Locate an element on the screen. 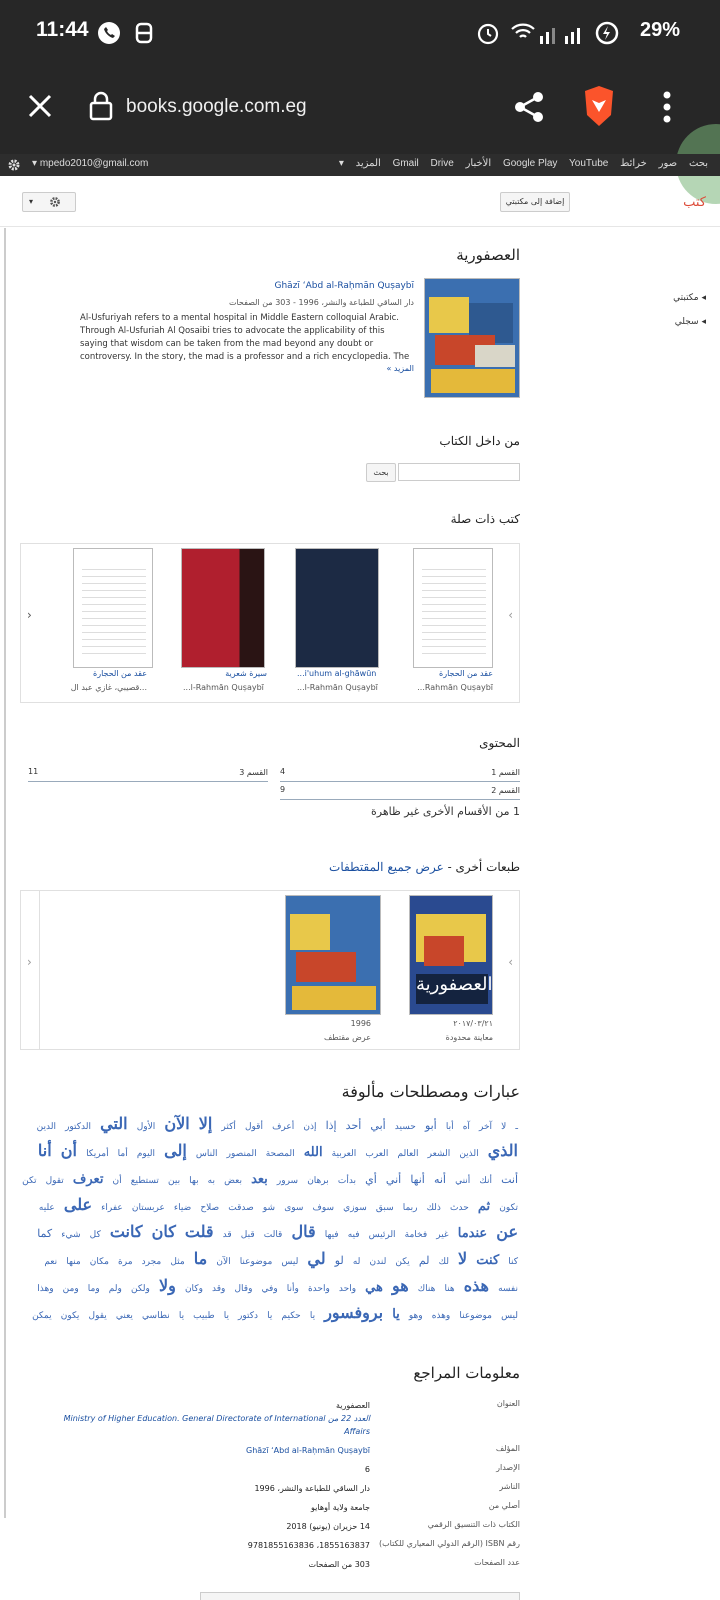 The height and width of the screenshot is (1600, 720). phrase-link: لم is located at coordinates (424, 1260).